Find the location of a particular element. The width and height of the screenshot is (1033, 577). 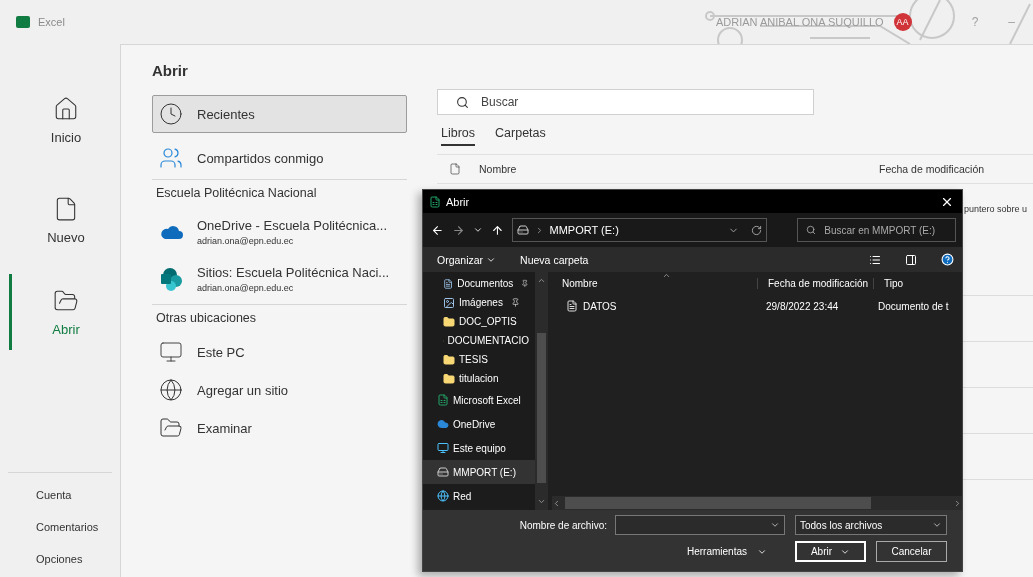

folder-tree-item: MMPORT (E:) is located at coordinates (479, 472).